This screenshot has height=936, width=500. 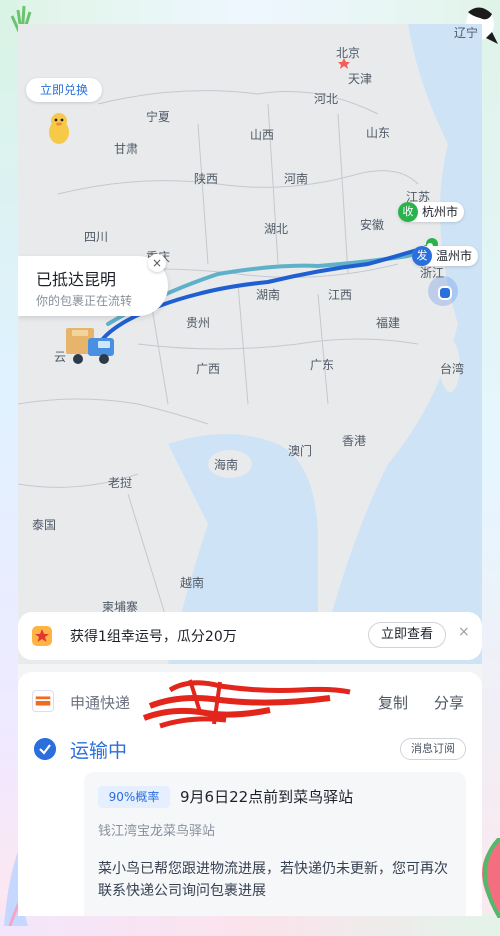 I want to click on shipping-status: 运输中, so click(x=99, y=751).